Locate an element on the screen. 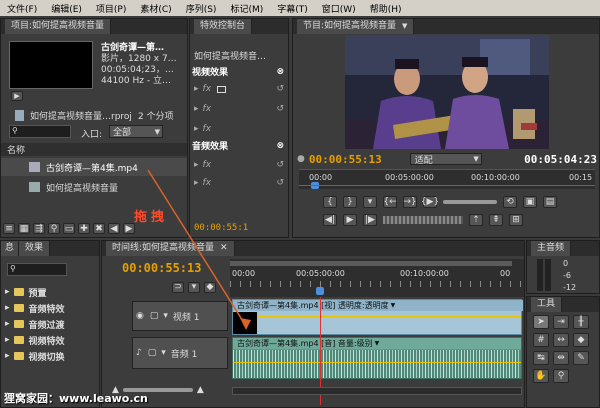 This screenshot has width=600, height=408. add-marker-icon: ◆ is located at coordinates (210, 287).